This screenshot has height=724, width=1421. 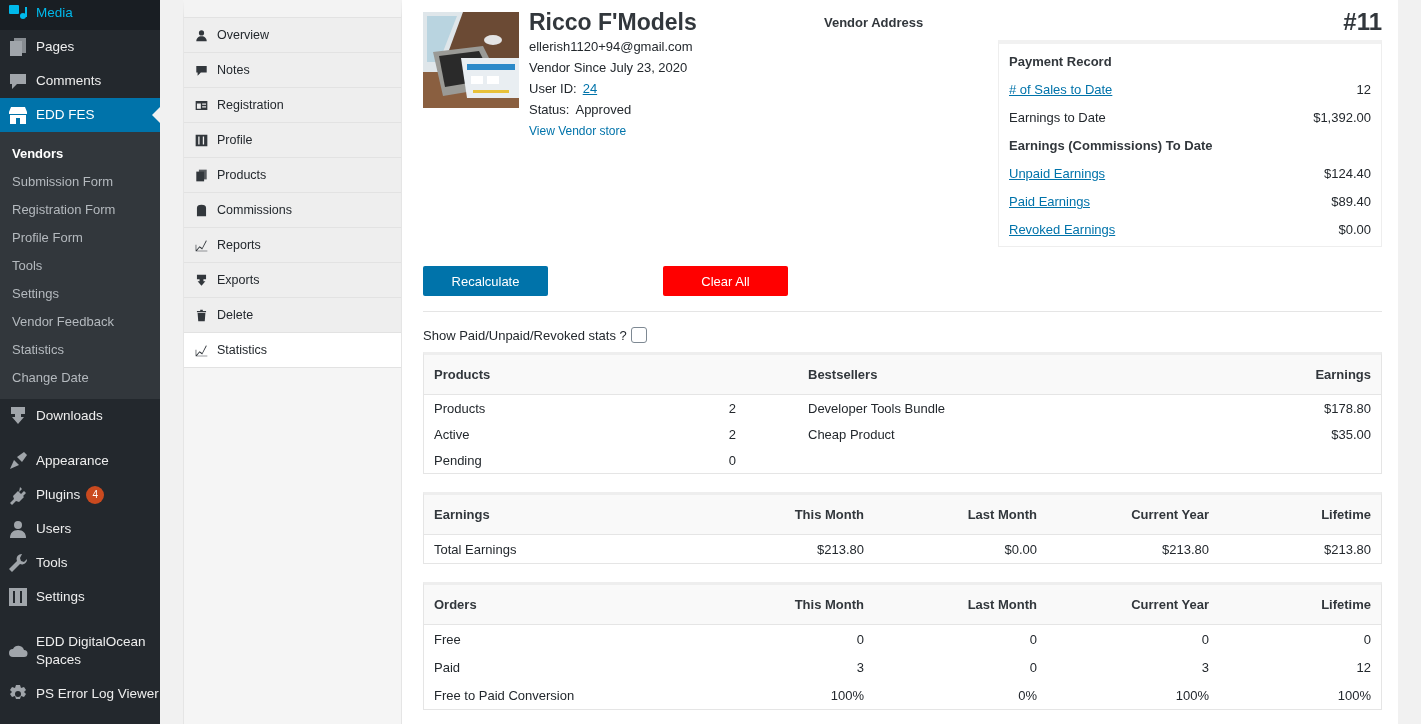 I want to click on payment-link: Paid Earnings, so click(x=1049, y=202).